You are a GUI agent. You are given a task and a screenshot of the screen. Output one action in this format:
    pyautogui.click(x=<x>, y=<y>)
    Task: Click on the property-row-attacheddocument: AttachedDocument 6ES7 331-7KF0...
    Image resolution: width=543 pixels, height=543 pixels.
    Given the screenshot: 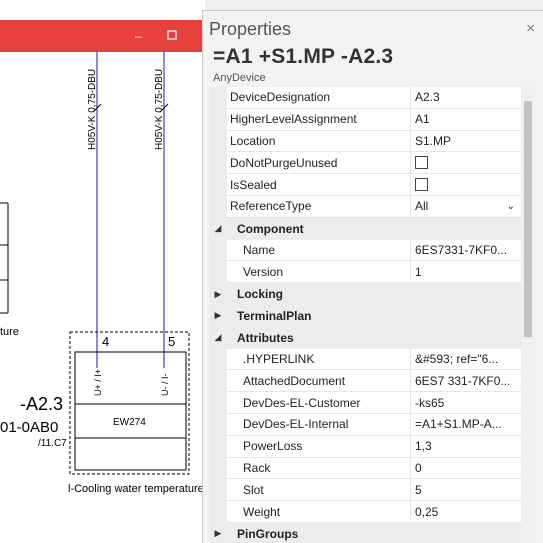 What is the action you would take?
    pyautogui.click(x=365, y=381)
    